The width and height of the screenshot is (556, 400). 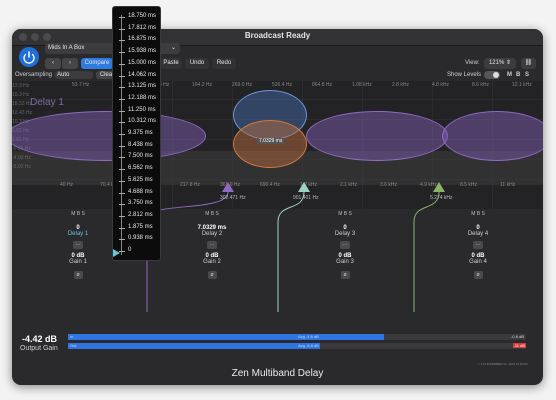 I want to click on menu-item: 0.938 ms, so click(x=140, y=238).